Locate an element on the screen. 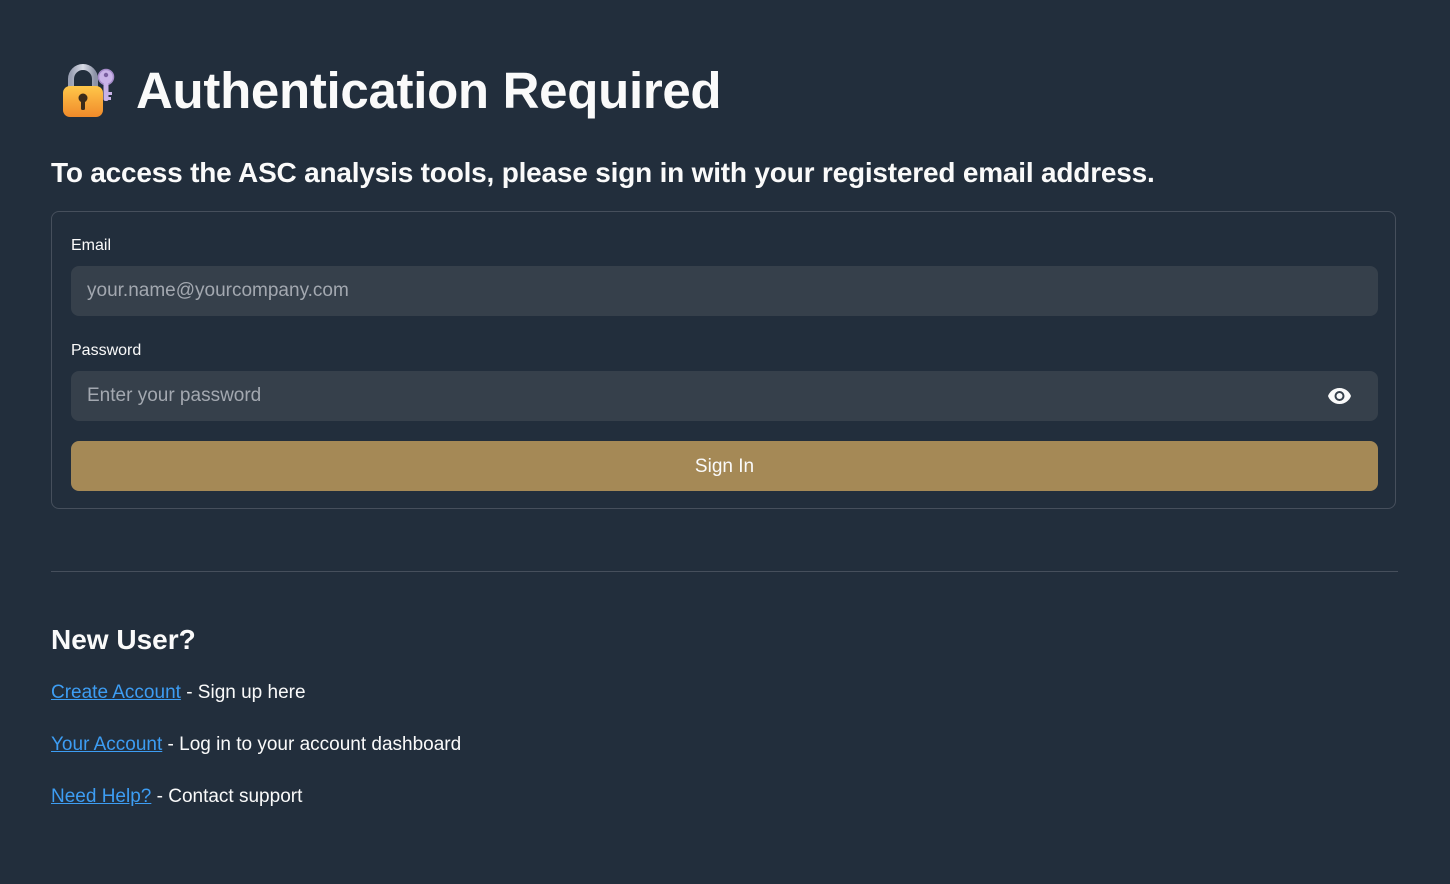 The image size is (1450, 884). password-field is located at coordinates (724, 396).